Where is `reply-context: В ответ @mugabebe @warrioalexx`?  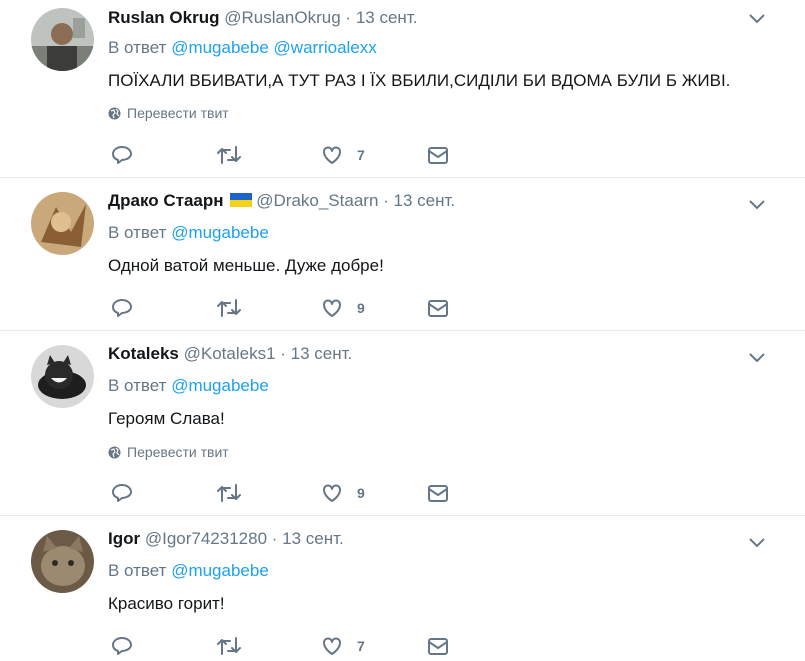
reply-context: В ответ @mugabebe @warrioalexx is located at coordinates (242, 48).